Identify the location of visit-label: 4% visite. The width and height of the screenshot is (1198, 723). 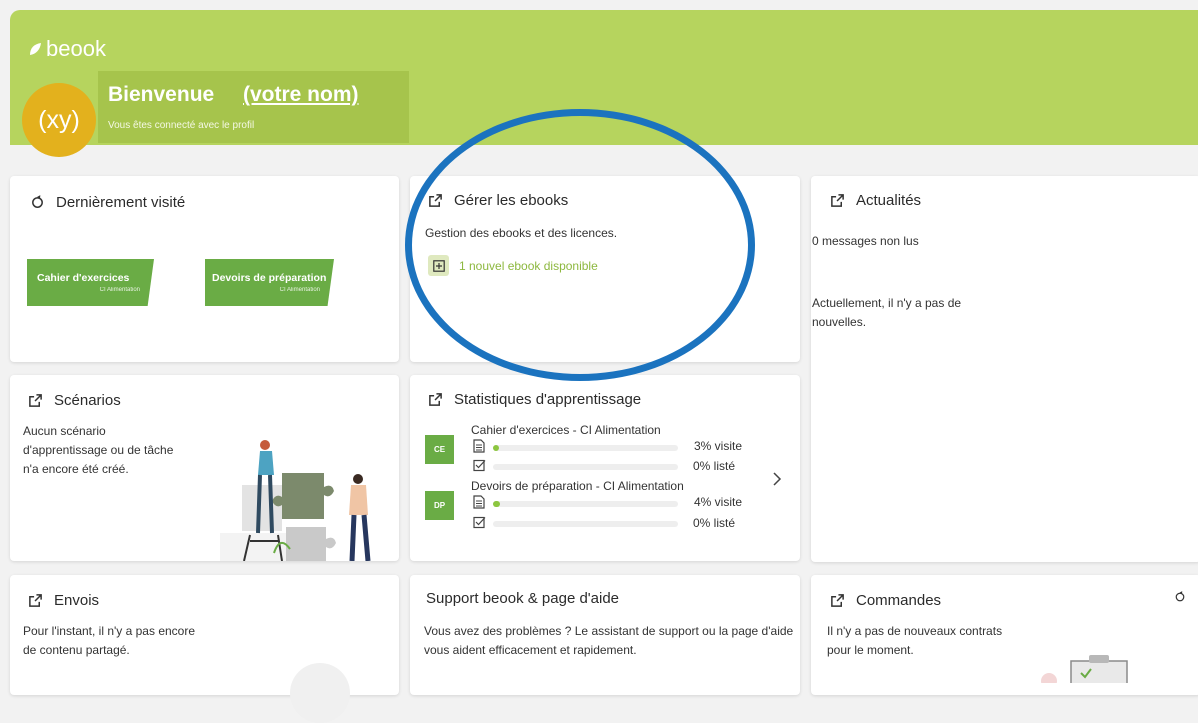
(717, 502).